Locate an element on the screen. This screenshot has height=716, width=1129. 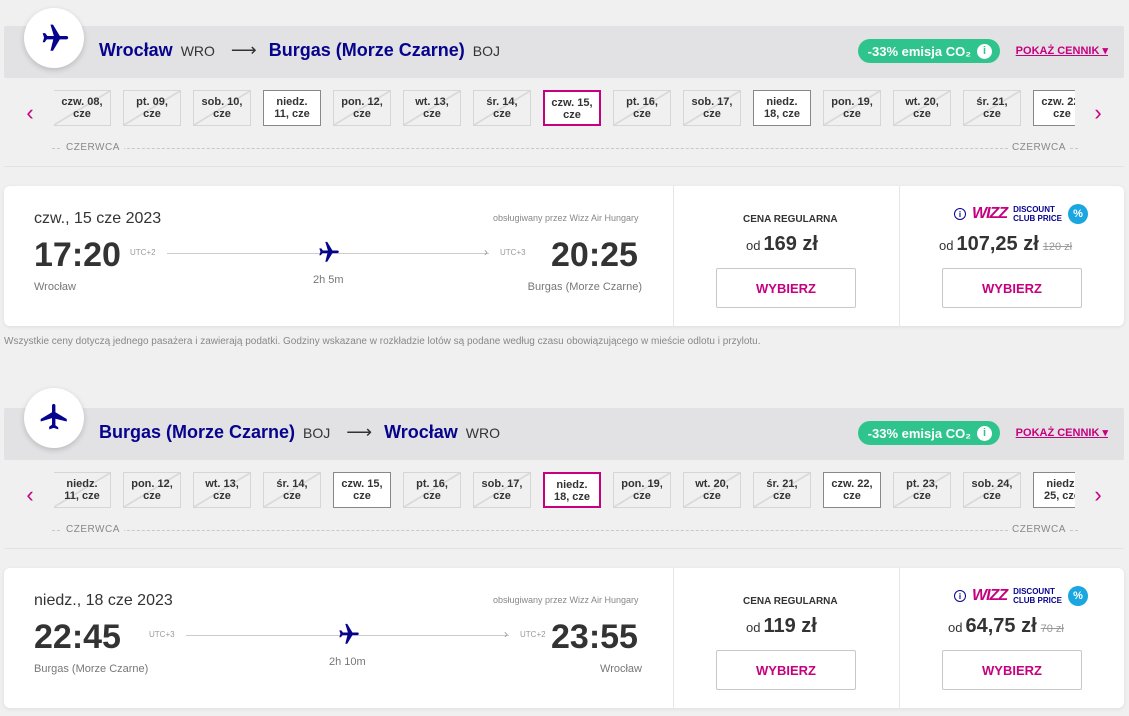
to-code: BOJ is located at coordinates (486, 50).